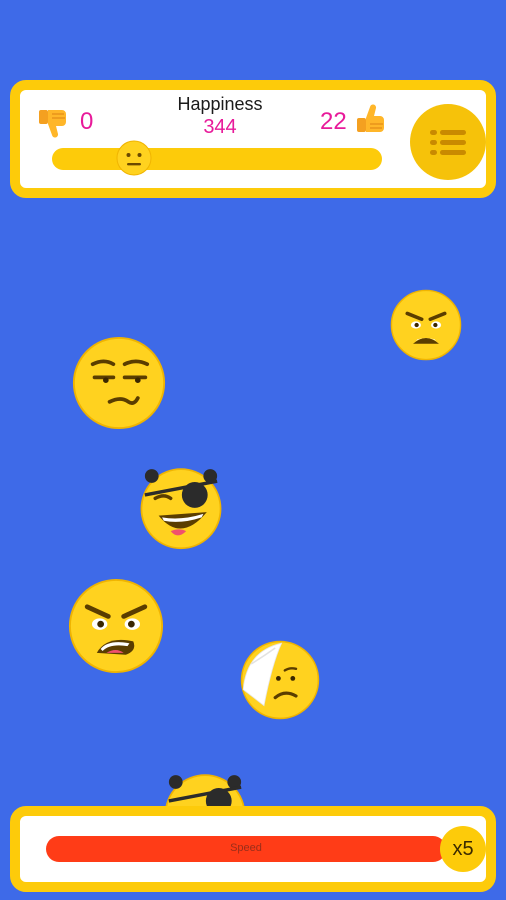  I want to click on menu-button, so click(448, 142).